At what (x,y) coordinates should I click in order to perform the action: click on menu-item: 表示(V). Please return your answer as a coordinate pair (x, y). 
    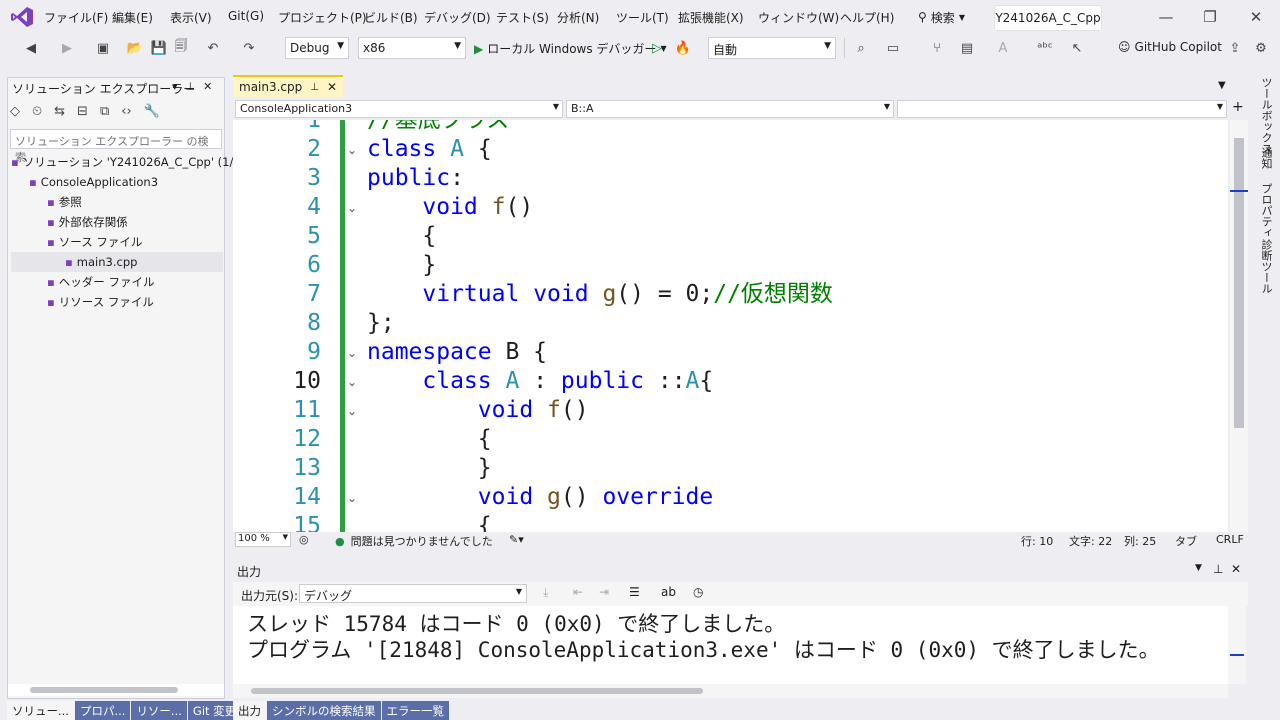
    Looking at the image, I should click on (191, 17).